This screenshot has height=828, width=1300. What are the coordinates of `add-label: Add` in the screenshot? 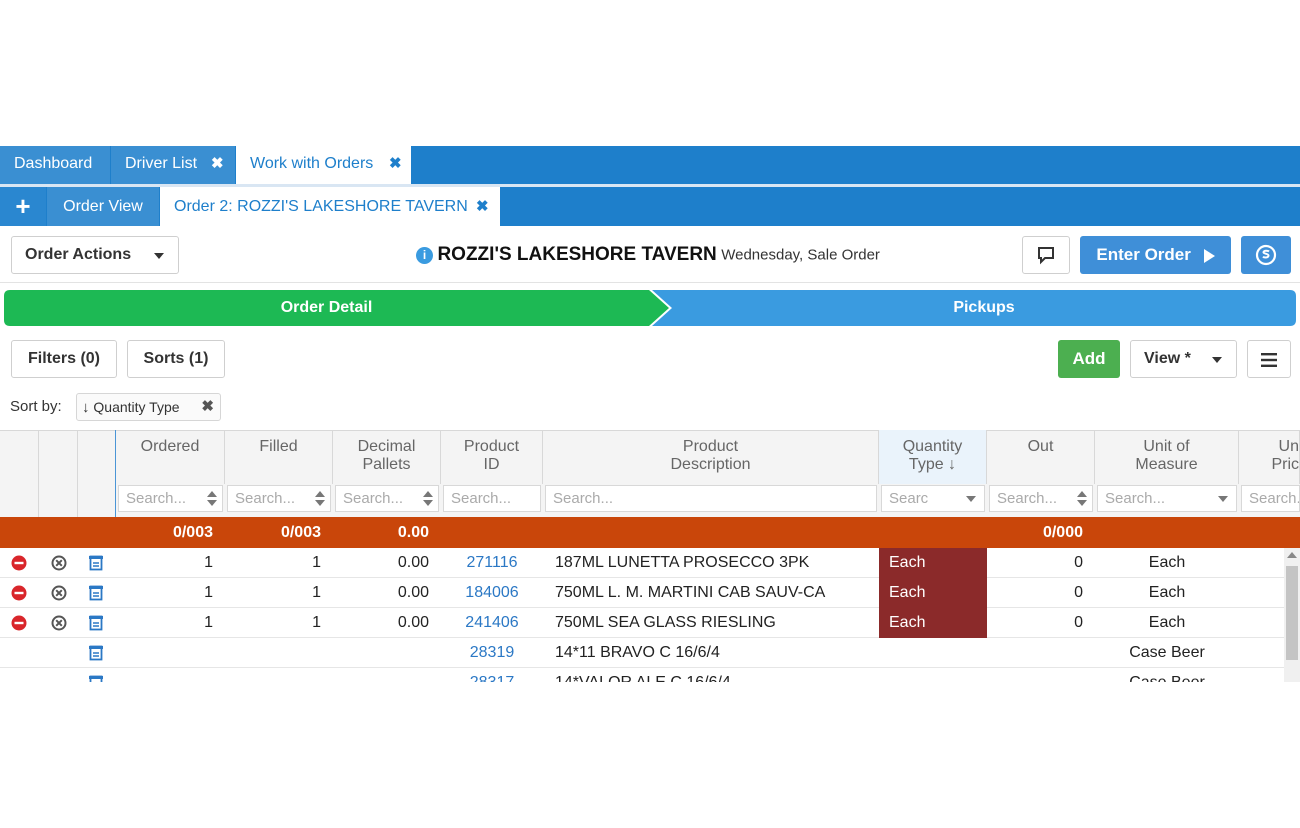 It's located at (1089, 358).